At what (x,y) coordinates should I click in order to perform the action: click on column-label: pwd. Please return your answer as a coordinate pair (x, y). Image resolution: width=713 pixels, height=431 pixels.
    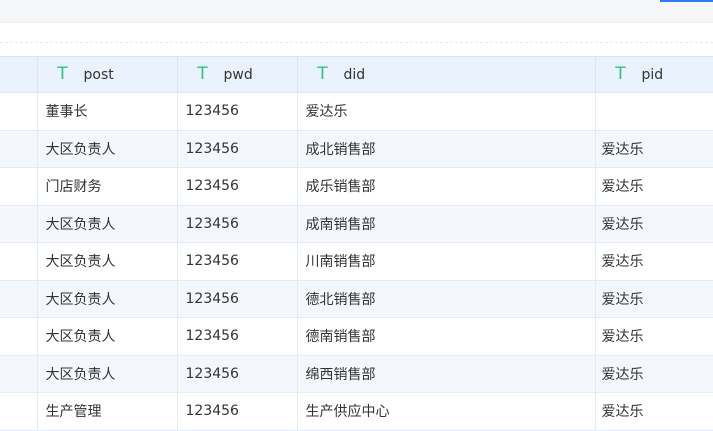
    Looking at the image, I should click on (238, 74).